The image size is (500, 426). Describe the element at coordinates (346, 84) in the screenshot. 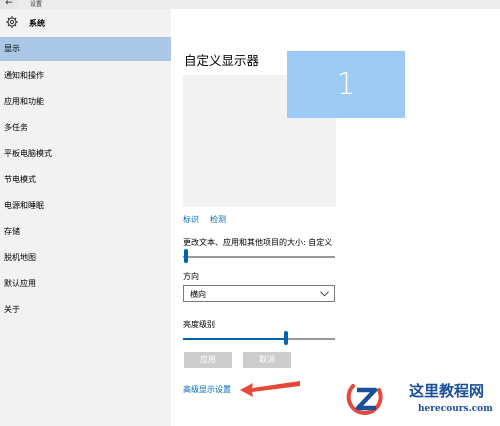

I see `monitor-tile: 1` at that location.